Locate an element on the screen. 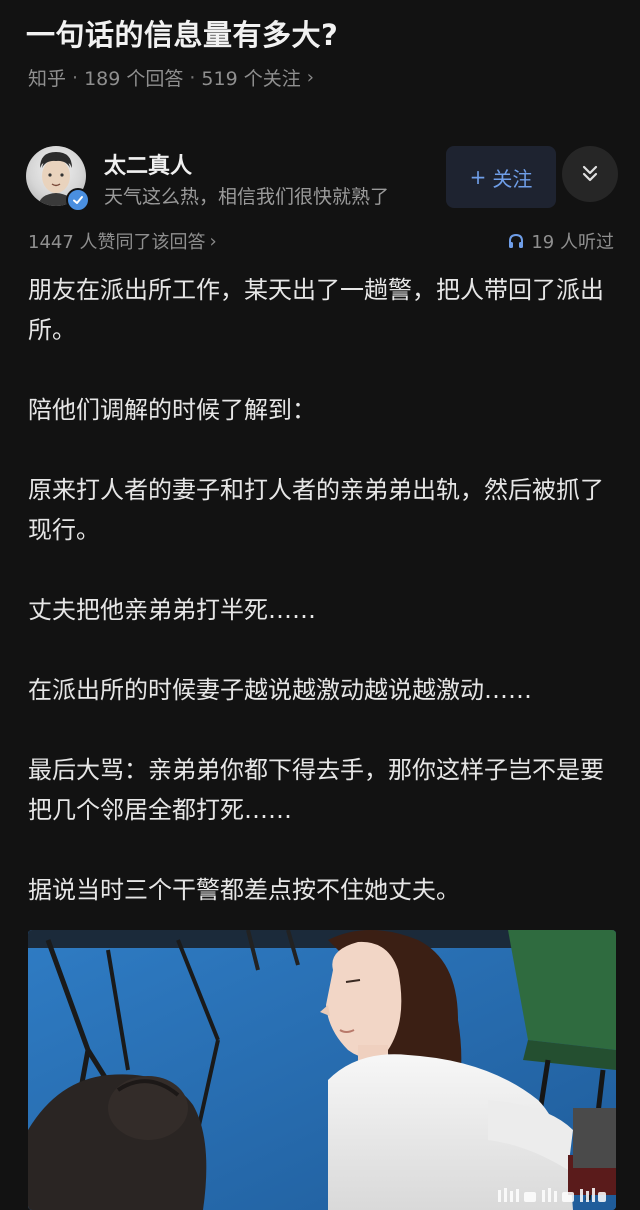  follow-label: 关注 is located at coordinates (512, 178).